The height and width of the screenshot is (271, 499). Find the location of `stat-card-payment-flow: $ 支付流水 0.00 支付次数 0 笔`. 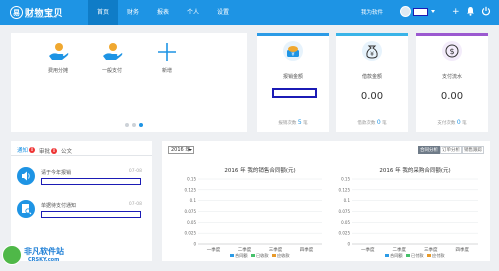

stat-card-payment-flow: $ 支付流水 0.00 支付次数 0 笔 is located at coordinates (452, 82).